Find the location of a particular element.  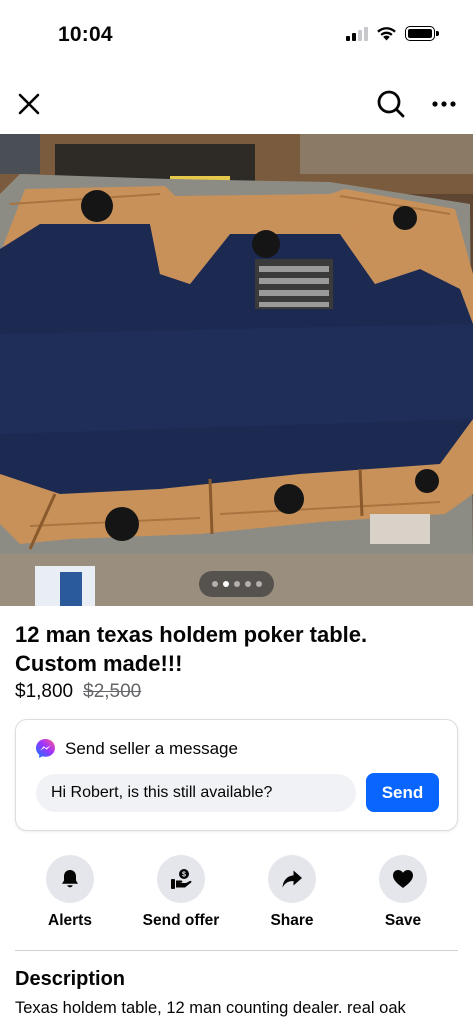

section-divider is located at coordinates (236, 950).